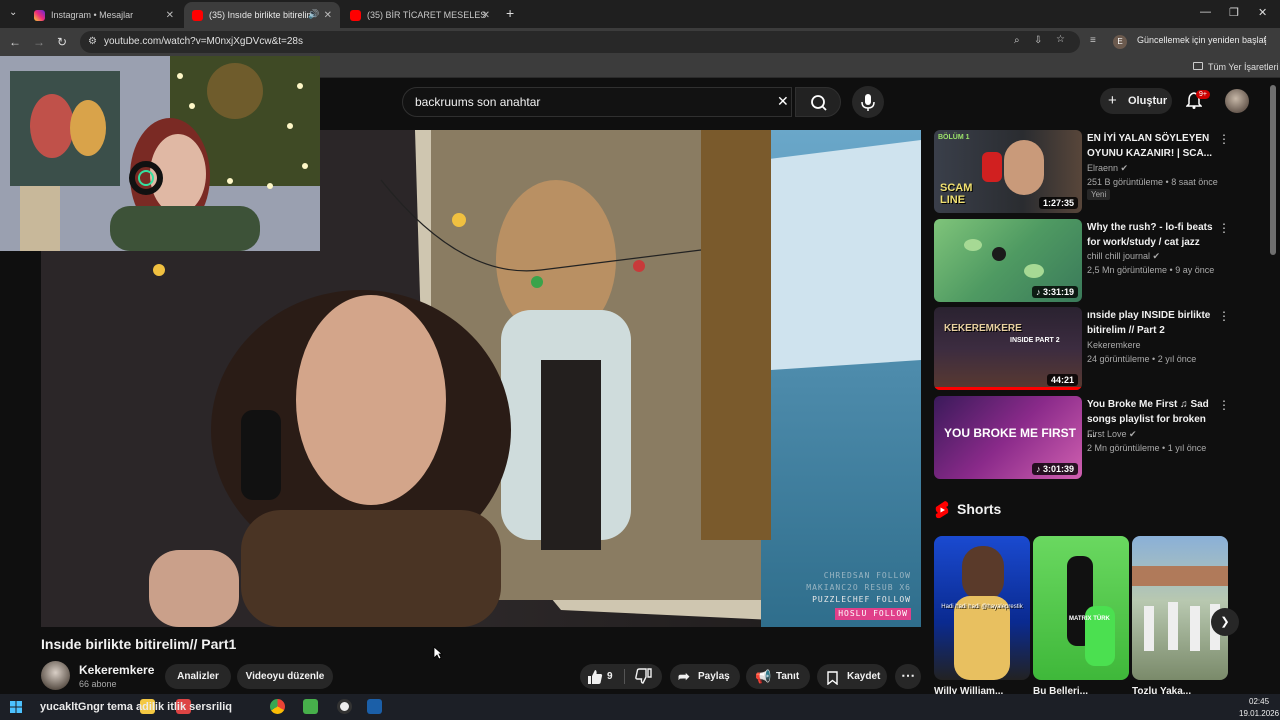 This screenshot has height=720, width=1280. I want to click on minimize-icon: —, so click(1205, 12).